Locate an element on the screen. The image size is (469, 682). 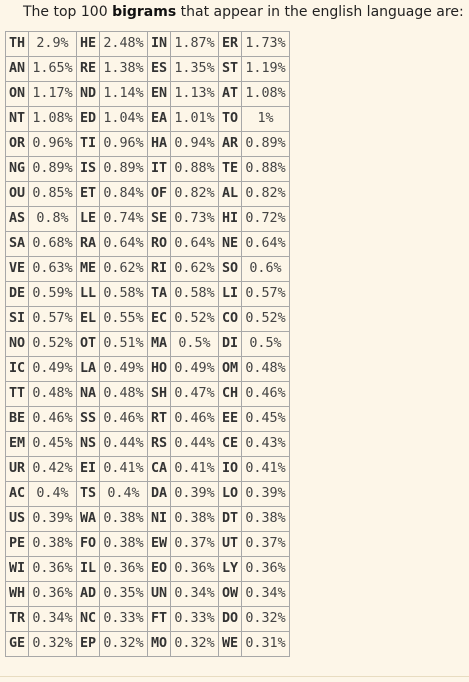
table-row: NO 0.52% OT 0.51% MA 0.5% DI 0.5% is located at coordinates (147, 344).